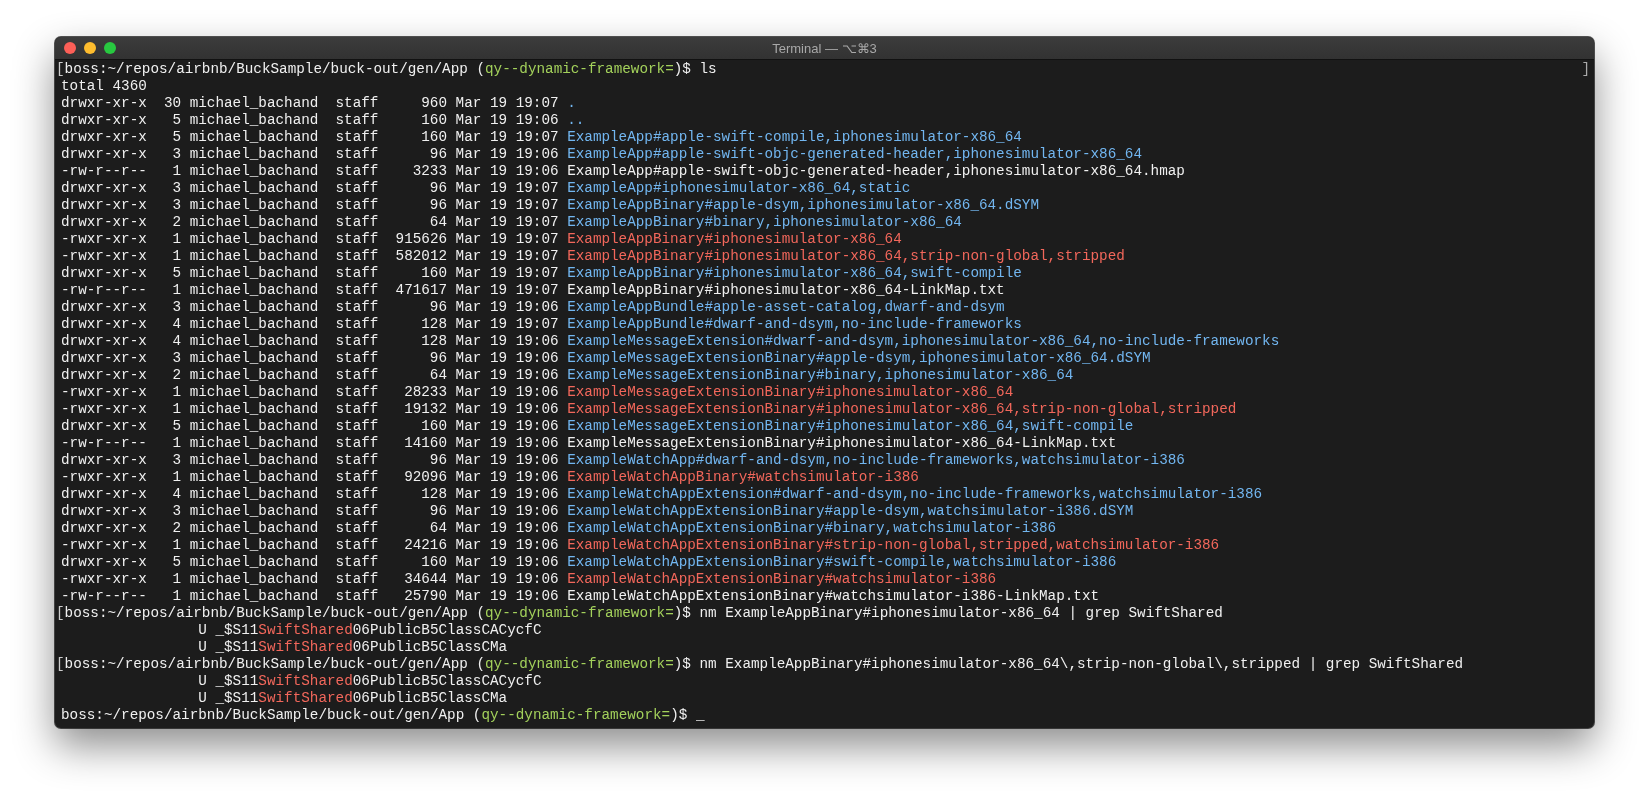 The height and width of the screenshot is (803, 1650). What do you see at coordinates (923, 341) in the screenshot?
I see `file-name: ExampleMessageExtension#dwarf-and-dsym,iphonesimulator-x86_64,no-include-frameworks` at bounding box center [923, 341].